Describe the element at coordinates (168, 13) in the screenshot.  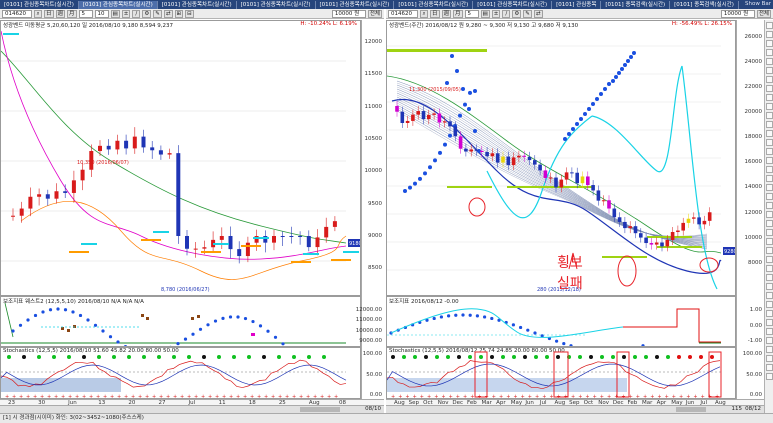
I see `tool2-icon: ⇄` at that location.